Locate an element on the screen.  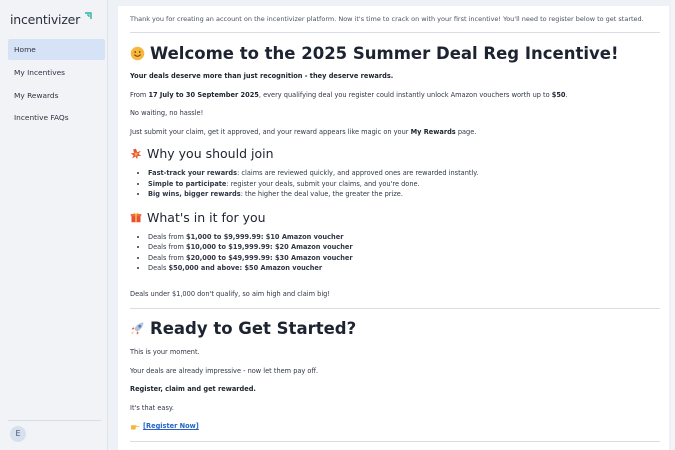
tier-reward: : $10 Amazon voucher is located at coordinates (302, 236).